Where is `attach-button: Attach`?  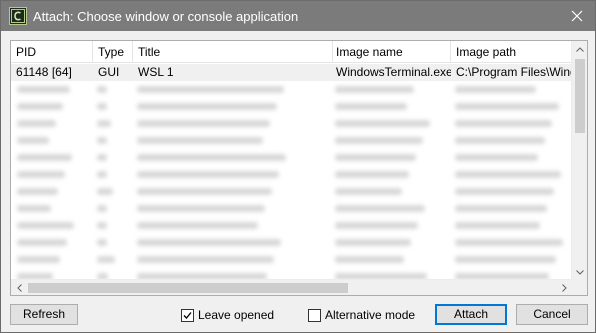 attach-button: Attach is located at coordinates (471, 314).